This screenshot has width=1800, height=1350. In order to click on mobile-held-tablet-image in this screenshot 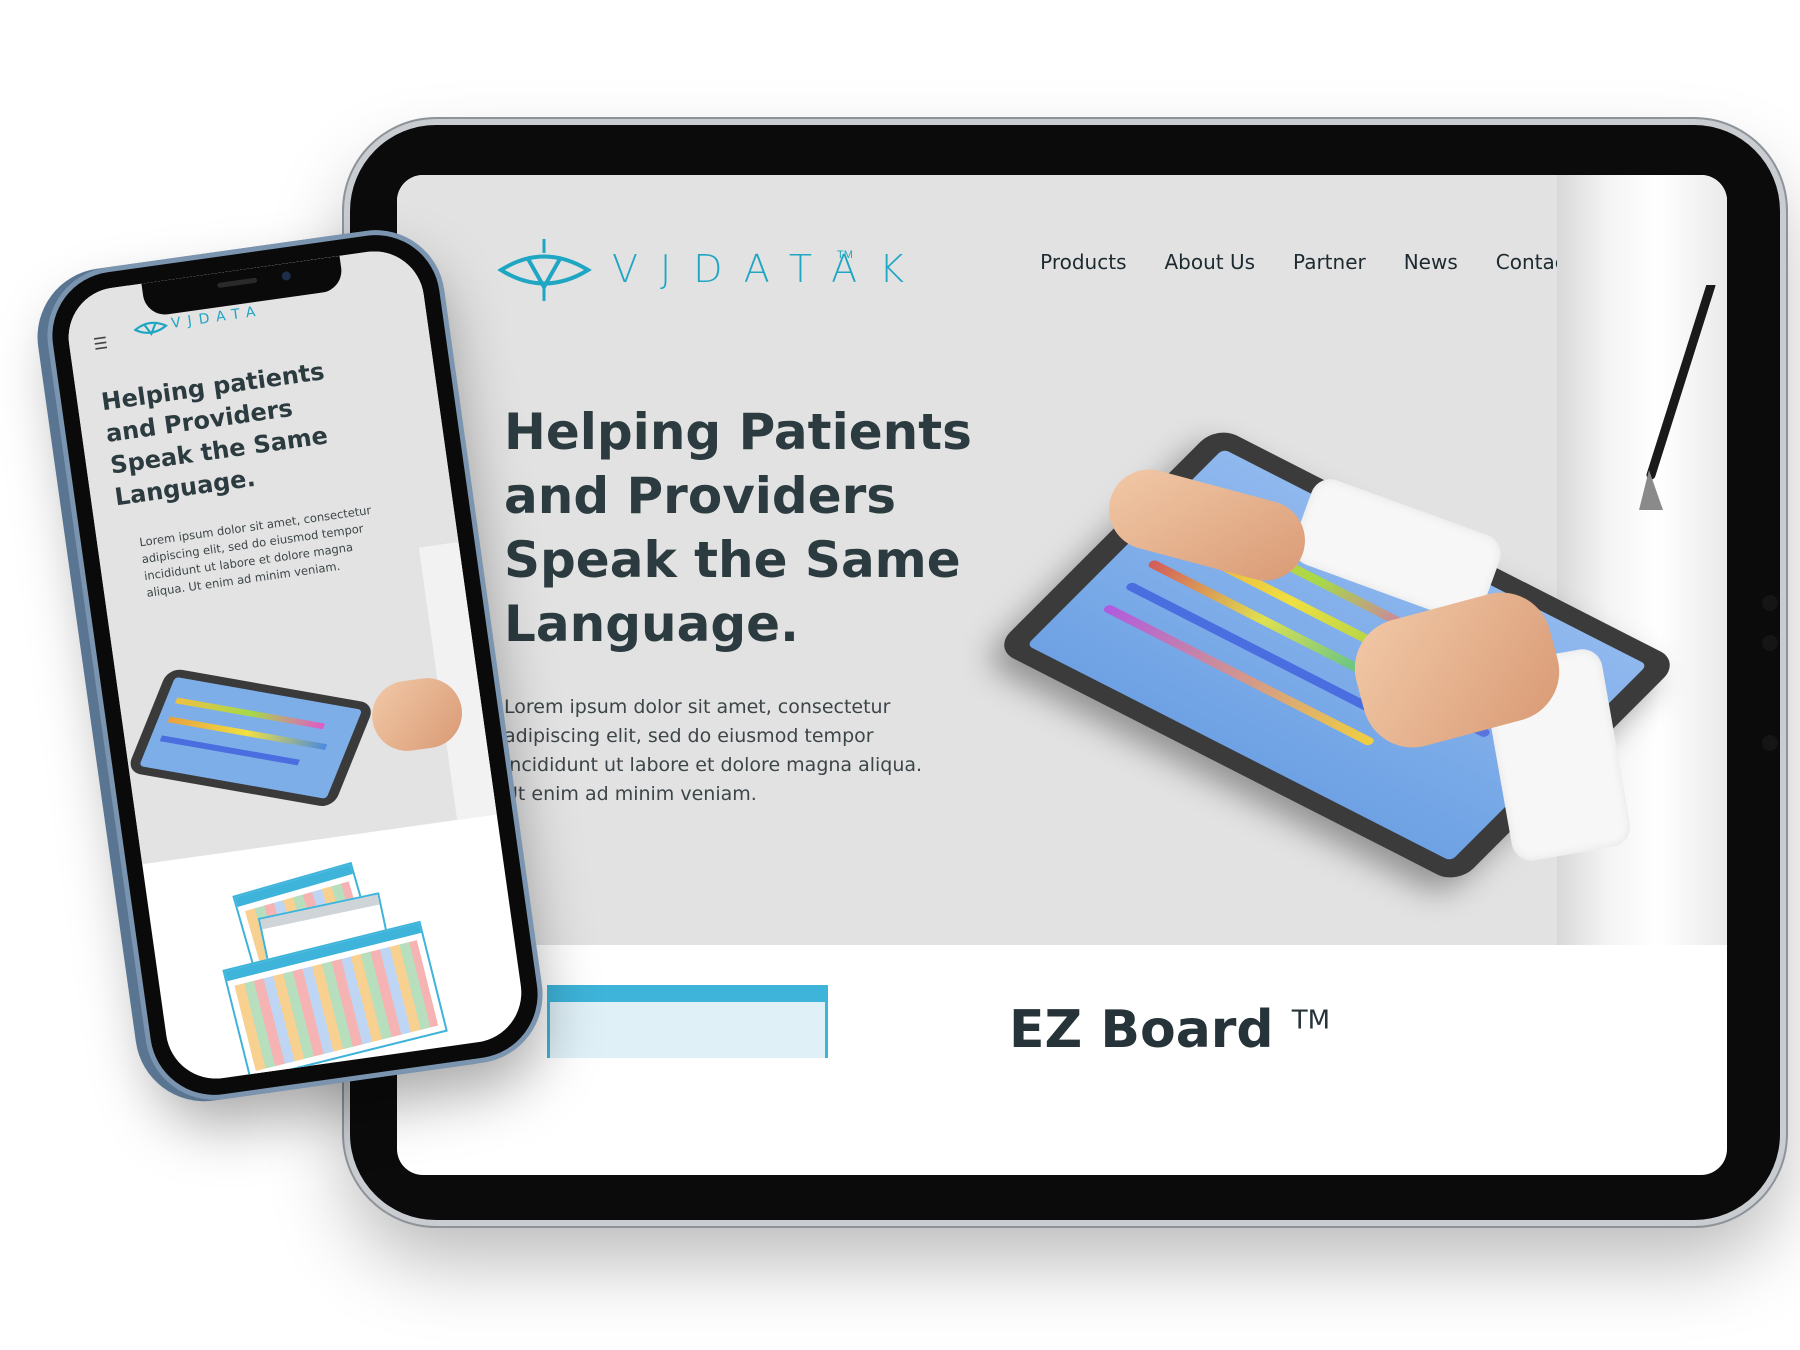, I will do `click(251, 738)`.